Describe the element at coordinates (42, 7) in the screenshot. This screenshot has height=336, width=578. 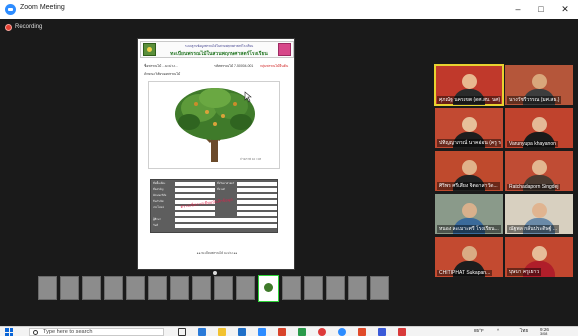
I see `window-title: Zoom Meeting` at that location.